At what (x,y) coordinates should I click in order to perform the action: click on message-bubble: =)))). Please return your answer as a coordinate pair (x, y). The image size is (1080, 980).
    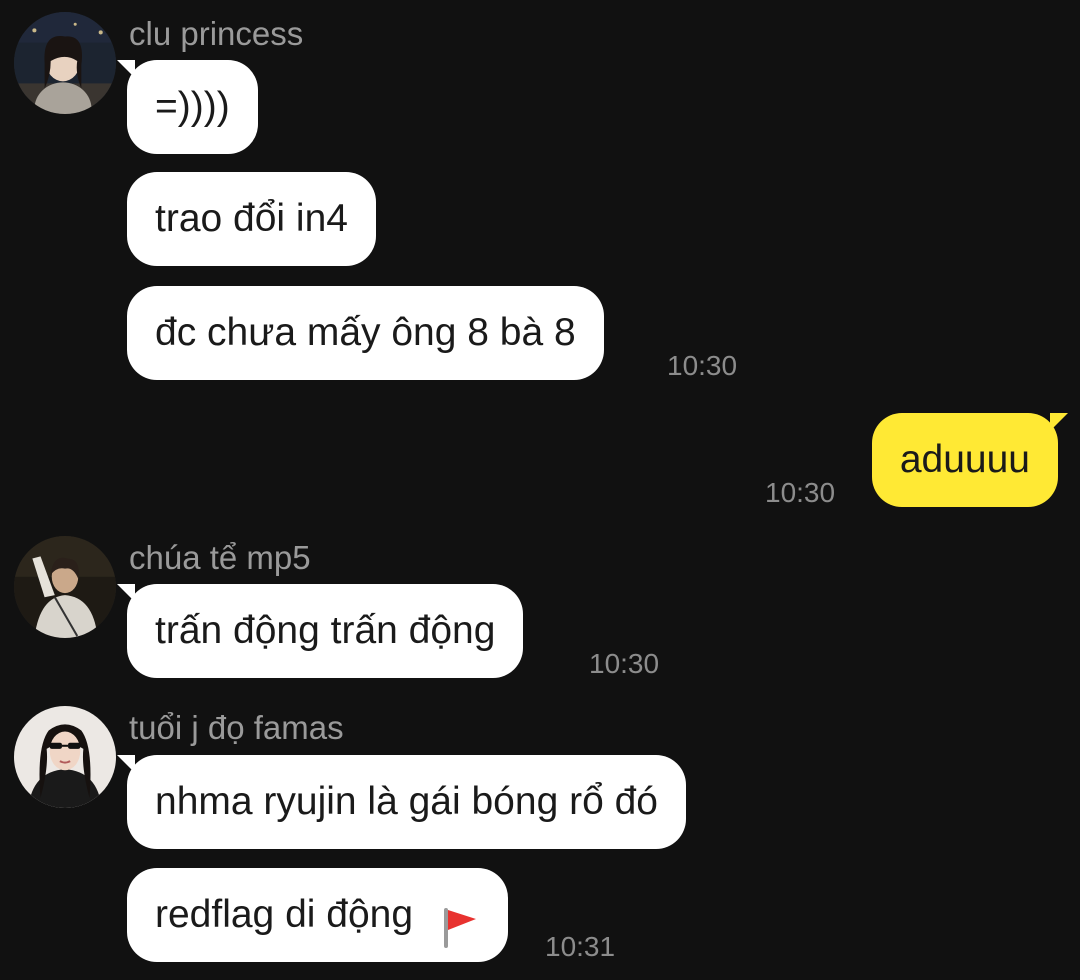
    Looking at the image, I should click on (187, 107).